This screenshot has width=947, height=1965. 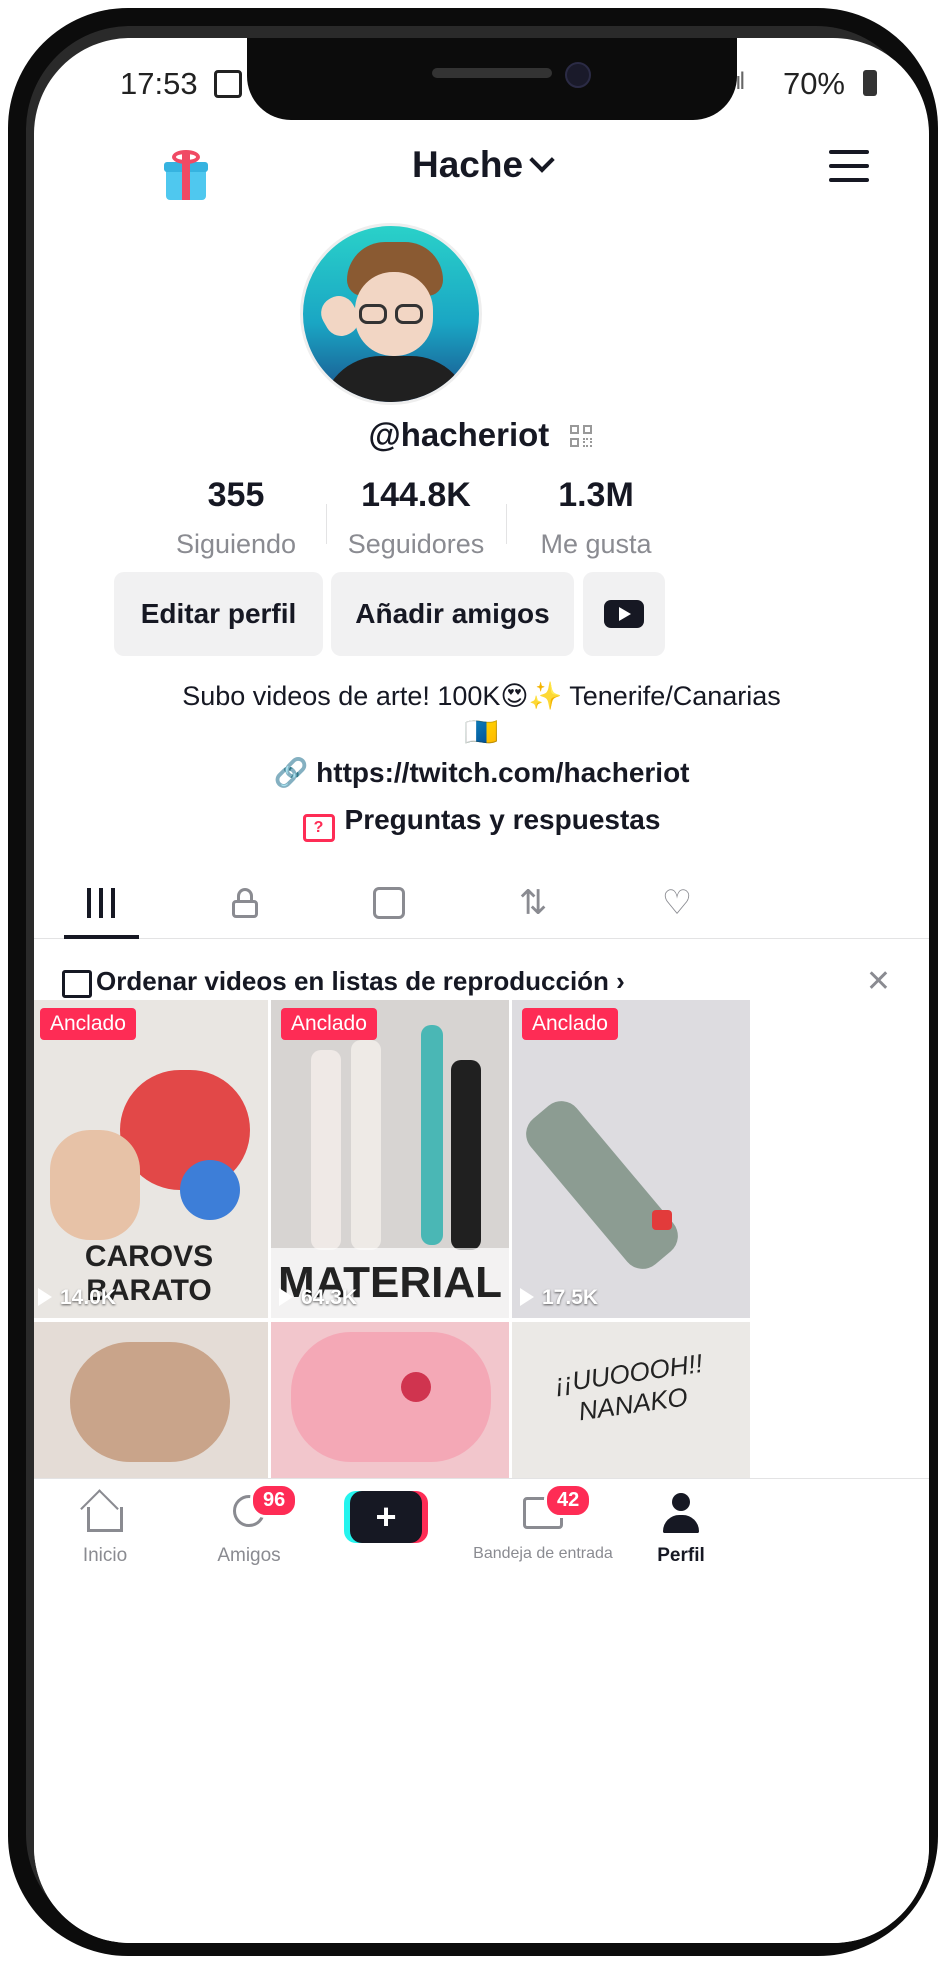 I want to click on stat-following-label: Siguiendo, so click(x=236, y=544).